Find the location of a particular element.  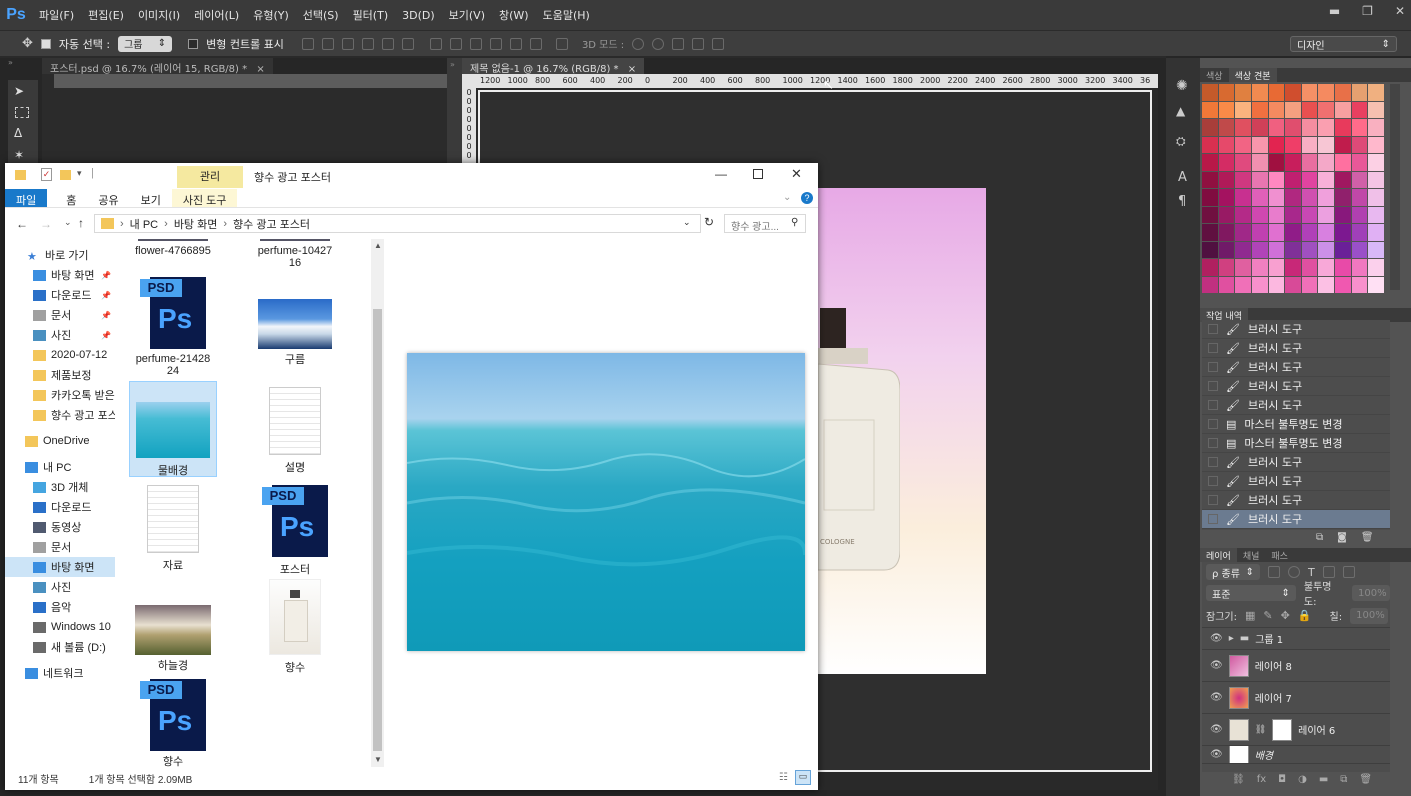

workspace-select: 디자인 ⇕ is located at coordinates (1343, 44).